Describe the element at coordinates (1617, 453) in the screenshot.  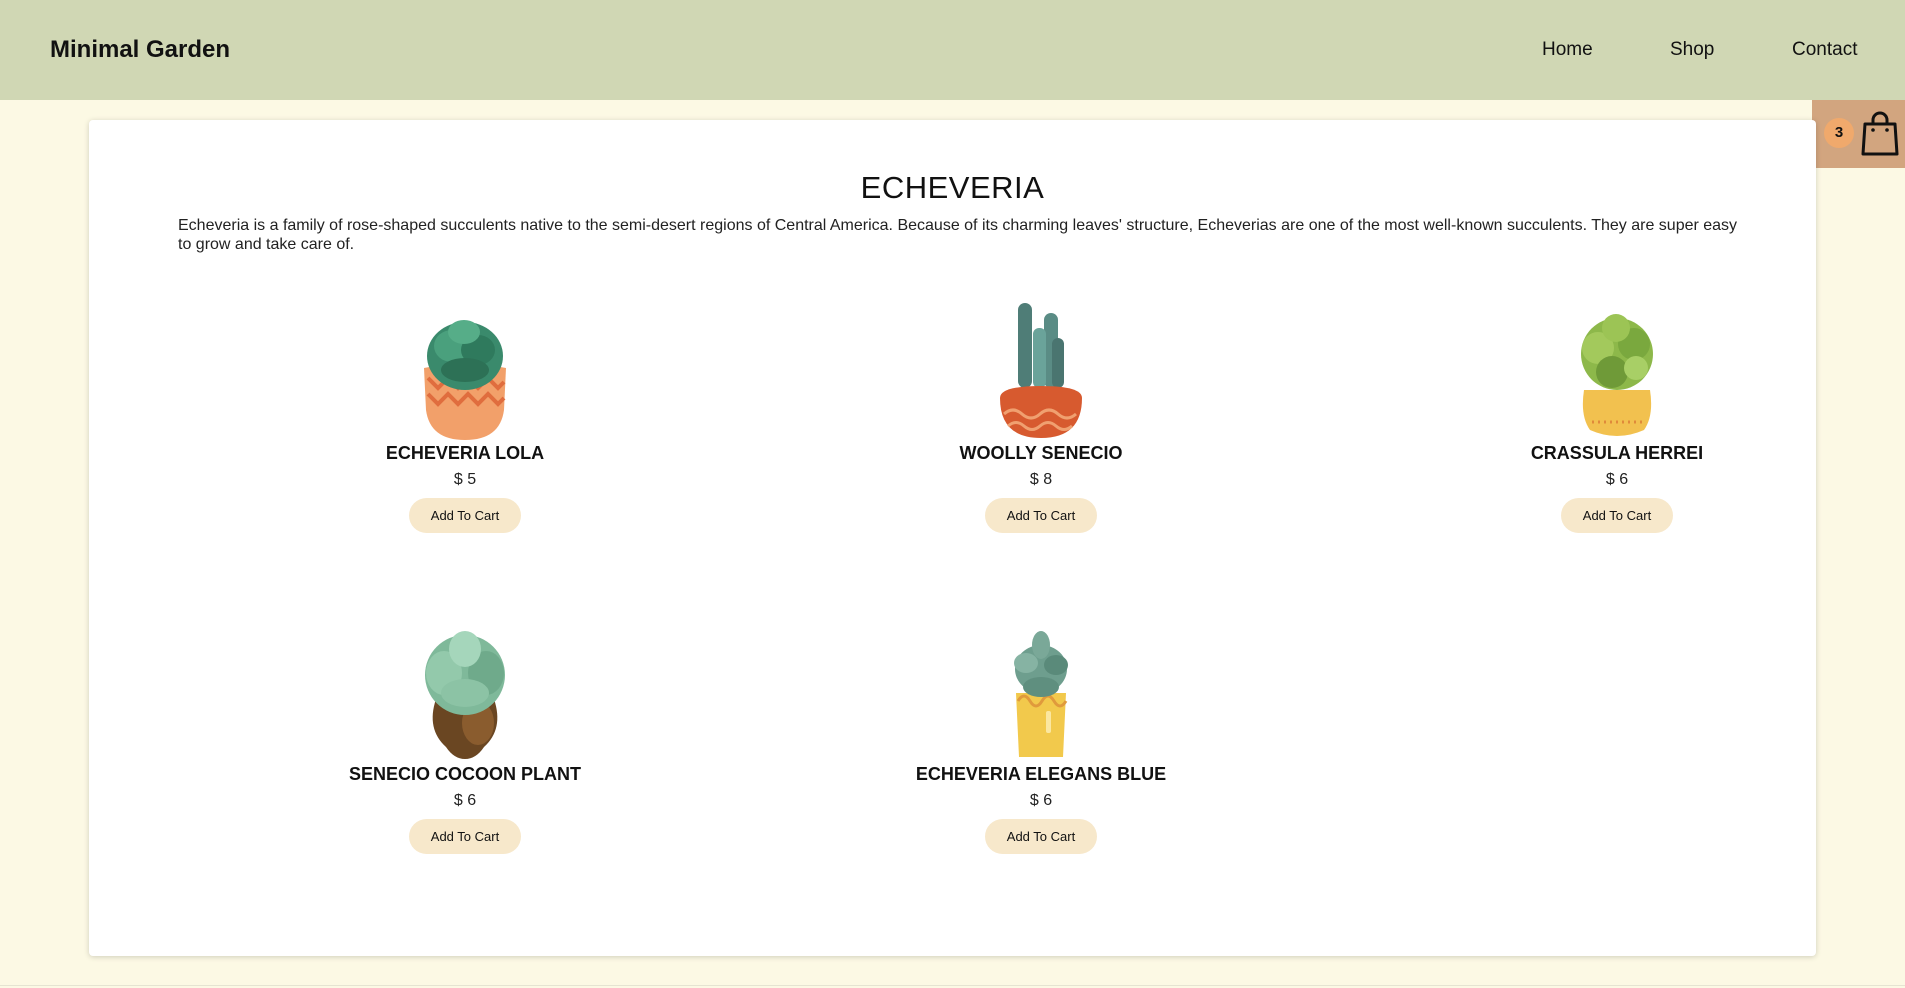
I see `product-name: CRASSULA HERREI` at that location.